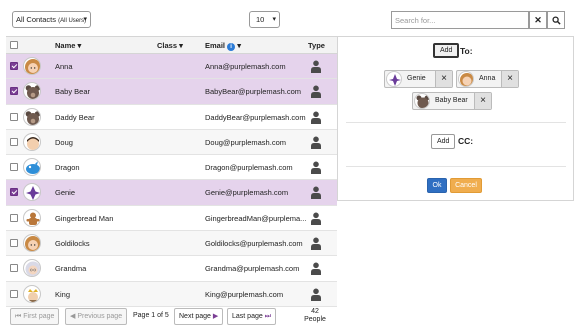  Describe the element at coordinates (252, 269) in the screenshot. I see `contact-email: Grandma@purplemash.com` at that location.